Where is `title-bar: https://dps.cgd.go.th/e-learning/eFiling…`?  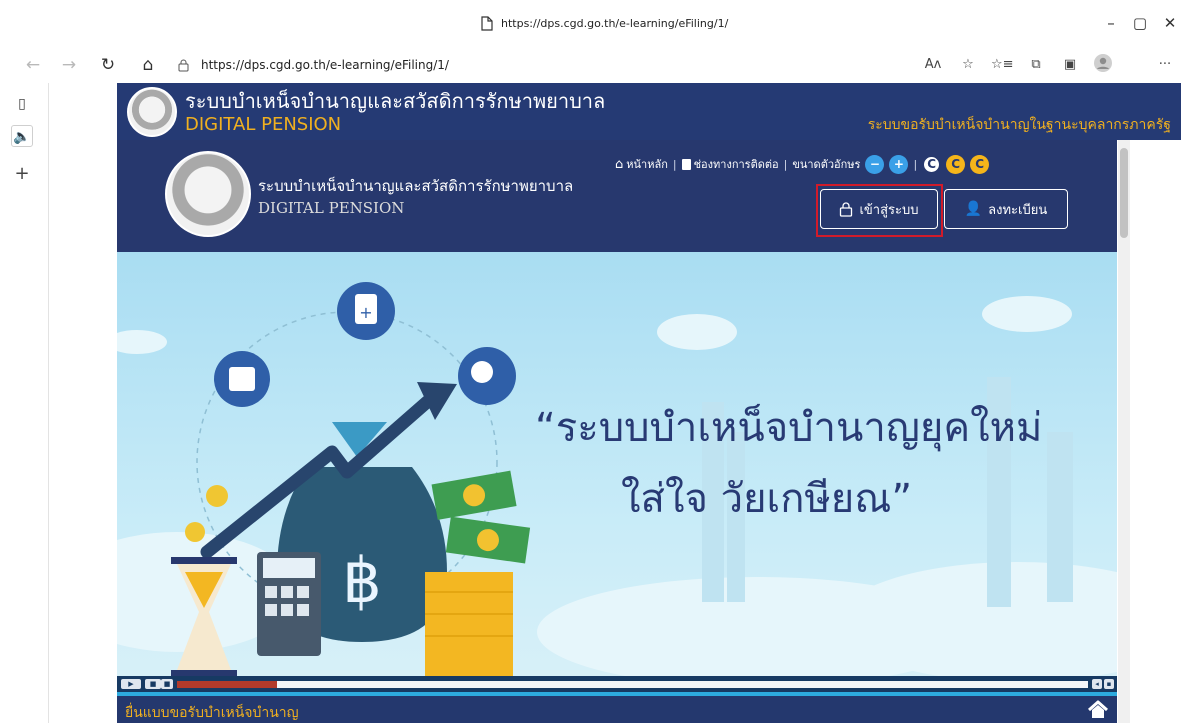 title-bar: https://dps.cgd.go.th/e-learning/eFiling… is located at coordinates (593, 23).